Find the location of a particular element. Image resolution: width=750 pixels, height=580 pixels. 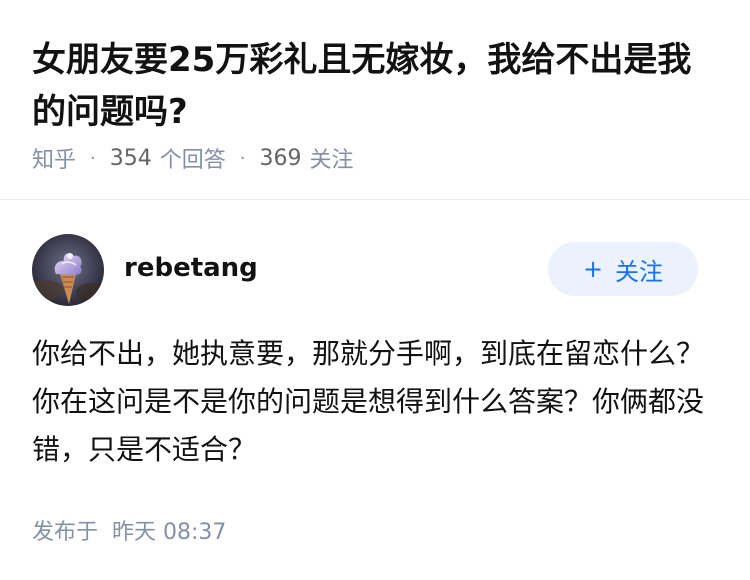

author-row: rebetang + 关注 is located at coordinates (365, 270).